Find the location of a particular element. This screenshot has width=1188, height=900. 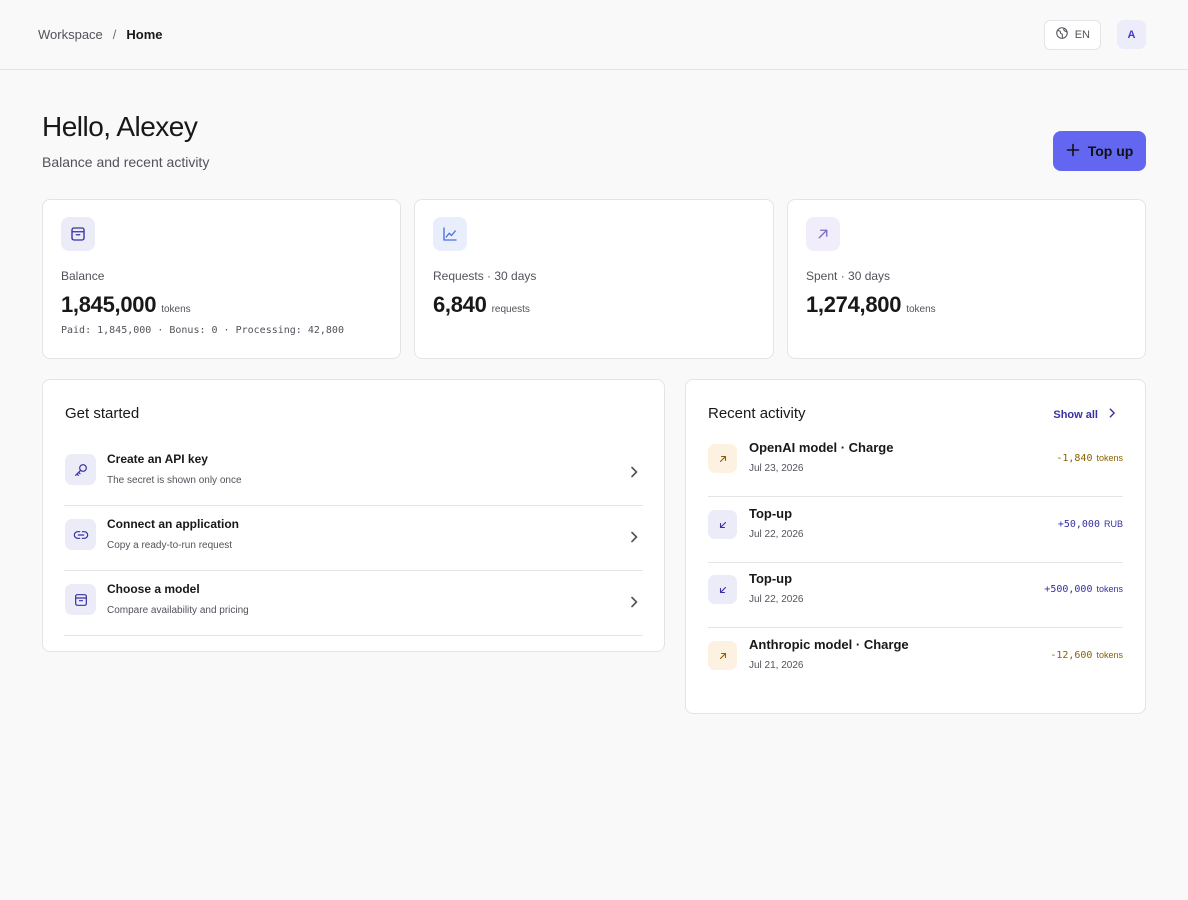

activity-amount: +500,000 tokens is located at coordinates (1083, 589).